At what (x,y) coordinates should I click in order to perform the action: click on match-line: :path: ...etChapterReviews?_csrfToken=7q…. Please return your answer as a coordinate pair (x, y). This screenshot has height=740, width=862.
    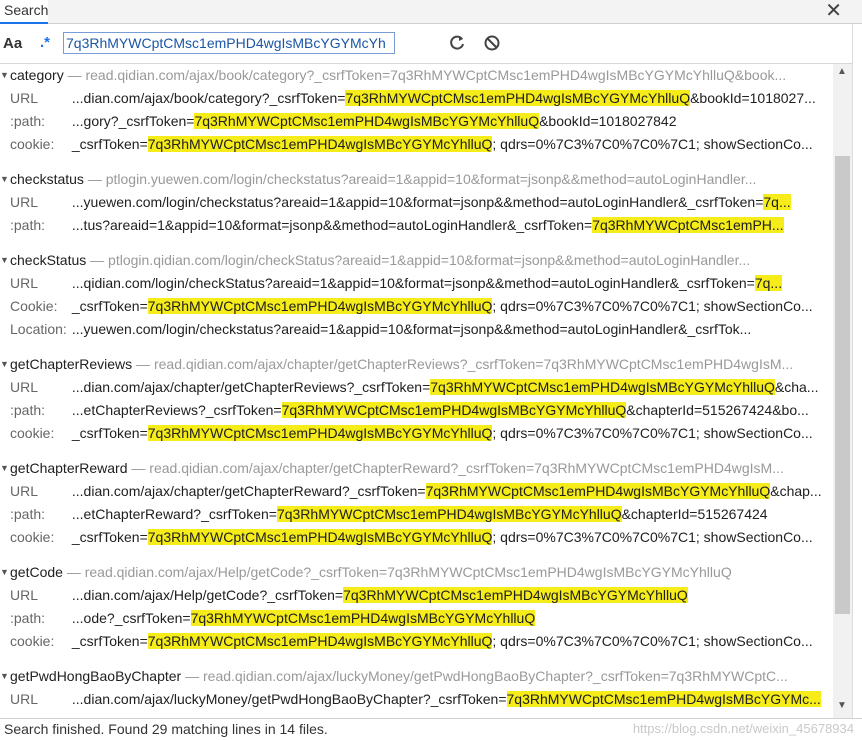
    Looking at the image, I should click on (415, 410).